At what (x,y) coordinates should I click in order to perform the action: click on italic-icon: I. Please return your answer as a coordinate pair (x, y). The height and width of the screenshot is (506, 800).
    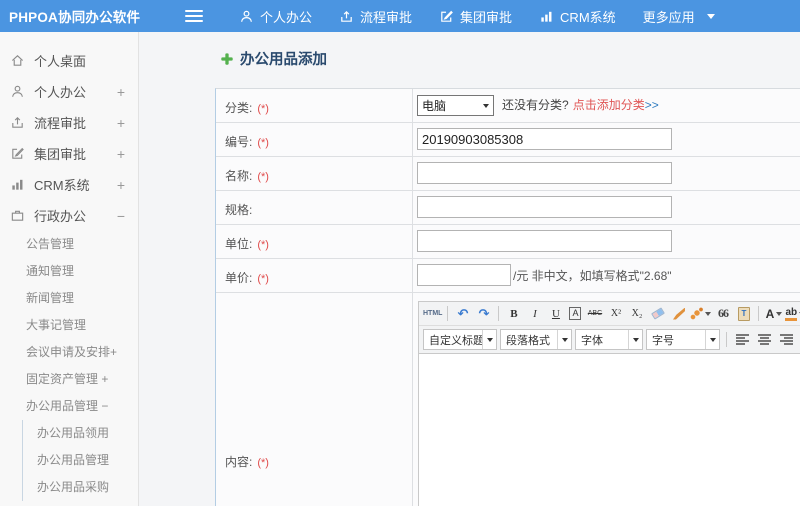
    Looking at the image, I should click on (534, 313).